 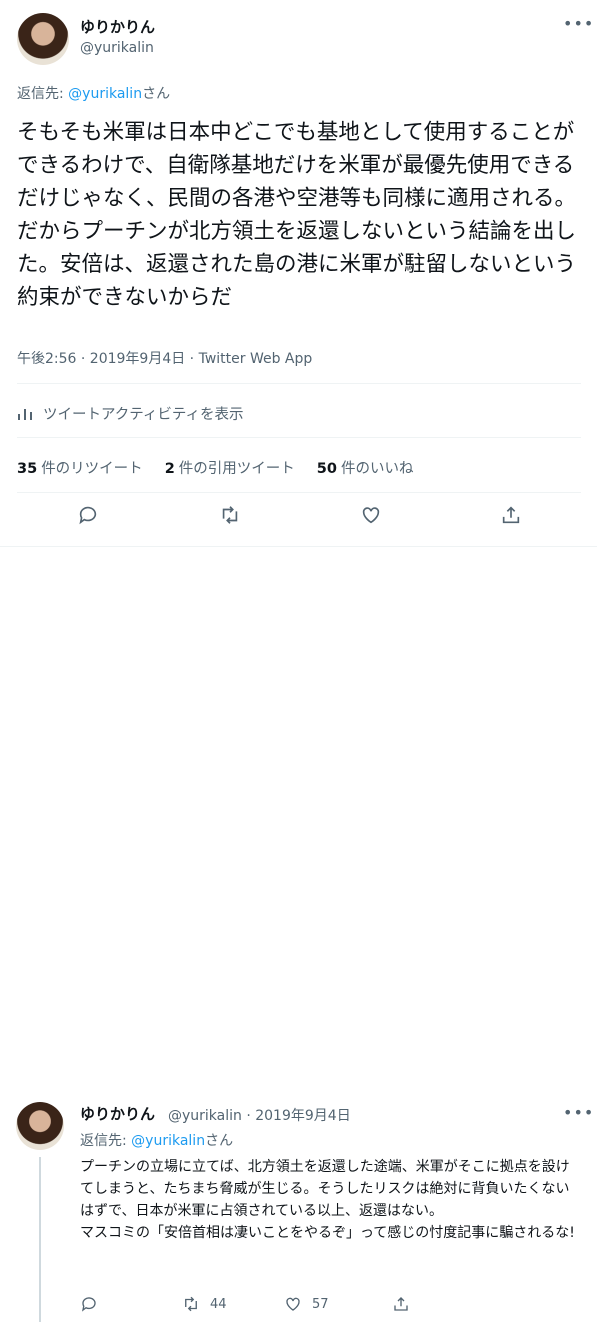 What do you see at coordinates (218, 1304) in the screenshot?
I see `retweet-count: 44` at bounding box center [218, 1304].